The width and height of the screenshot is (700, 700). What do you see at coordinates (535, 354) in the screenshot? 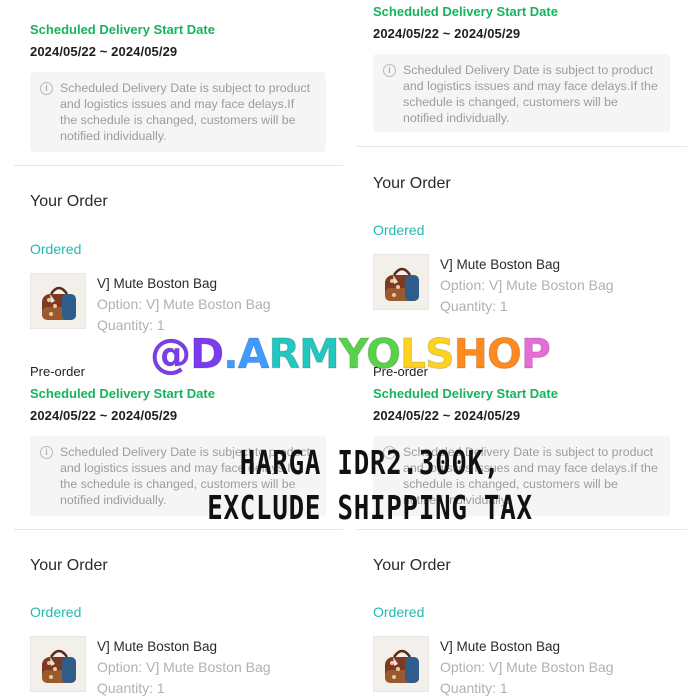
I see `watermark-letter: P` at bounding box center [535, 354].